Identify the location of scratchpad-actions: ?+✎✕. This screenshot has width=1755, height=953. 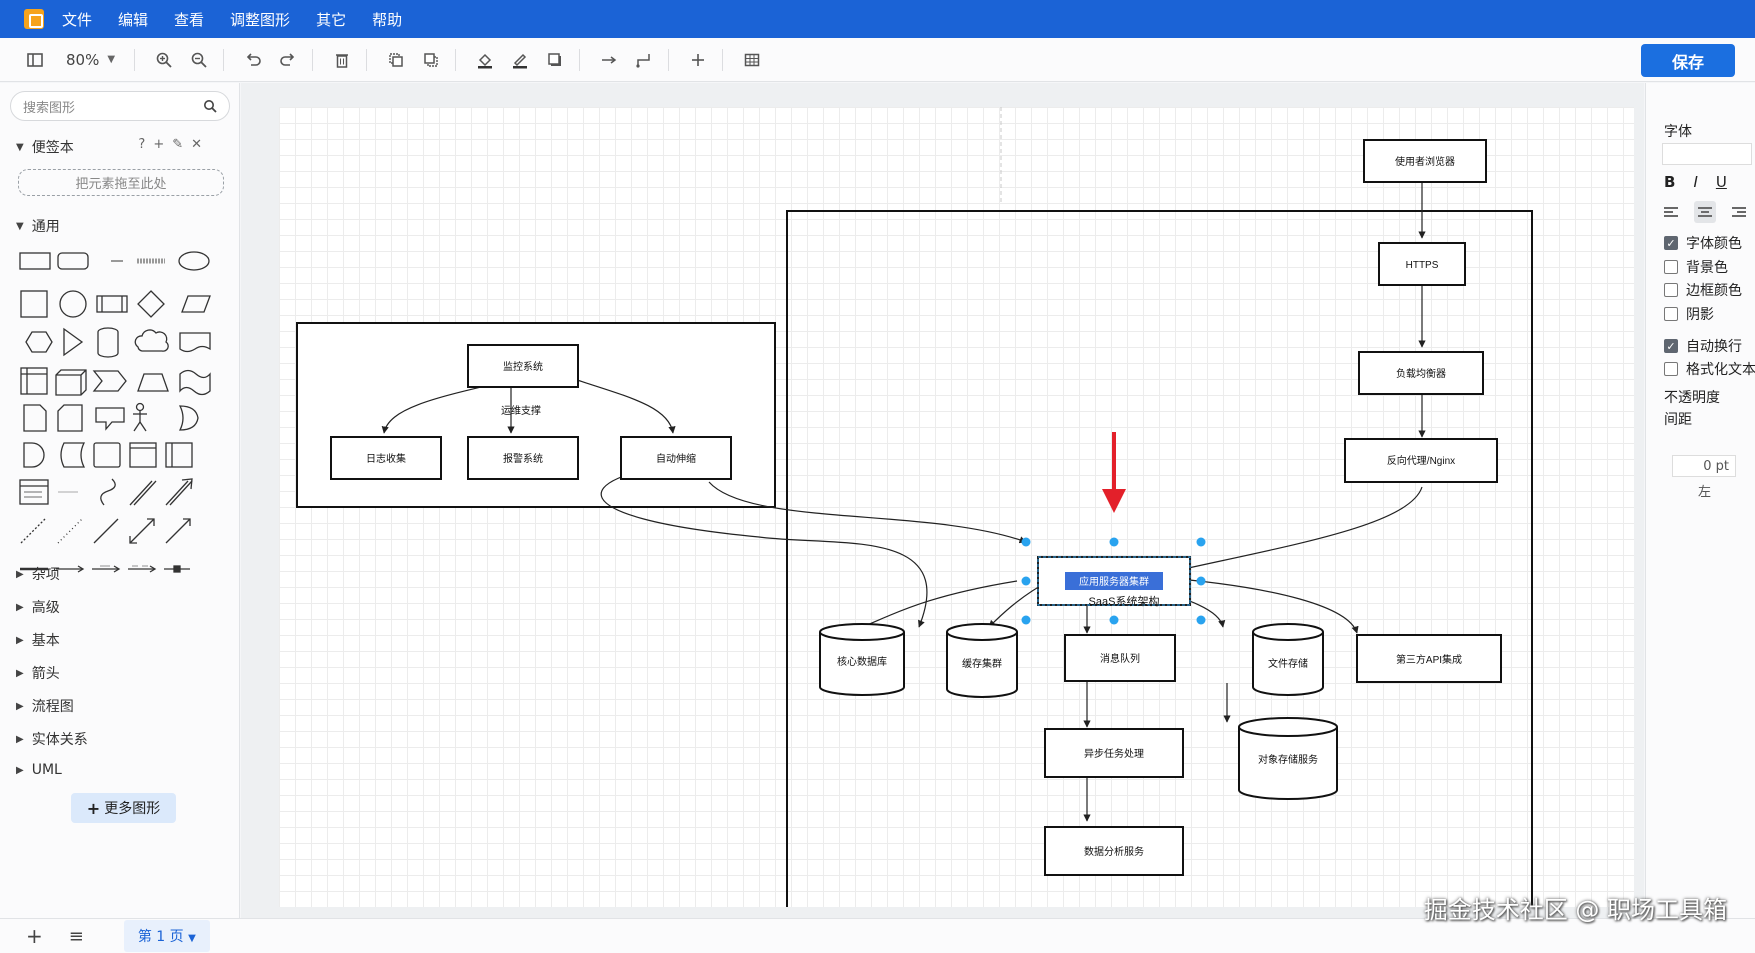
(174, 144).